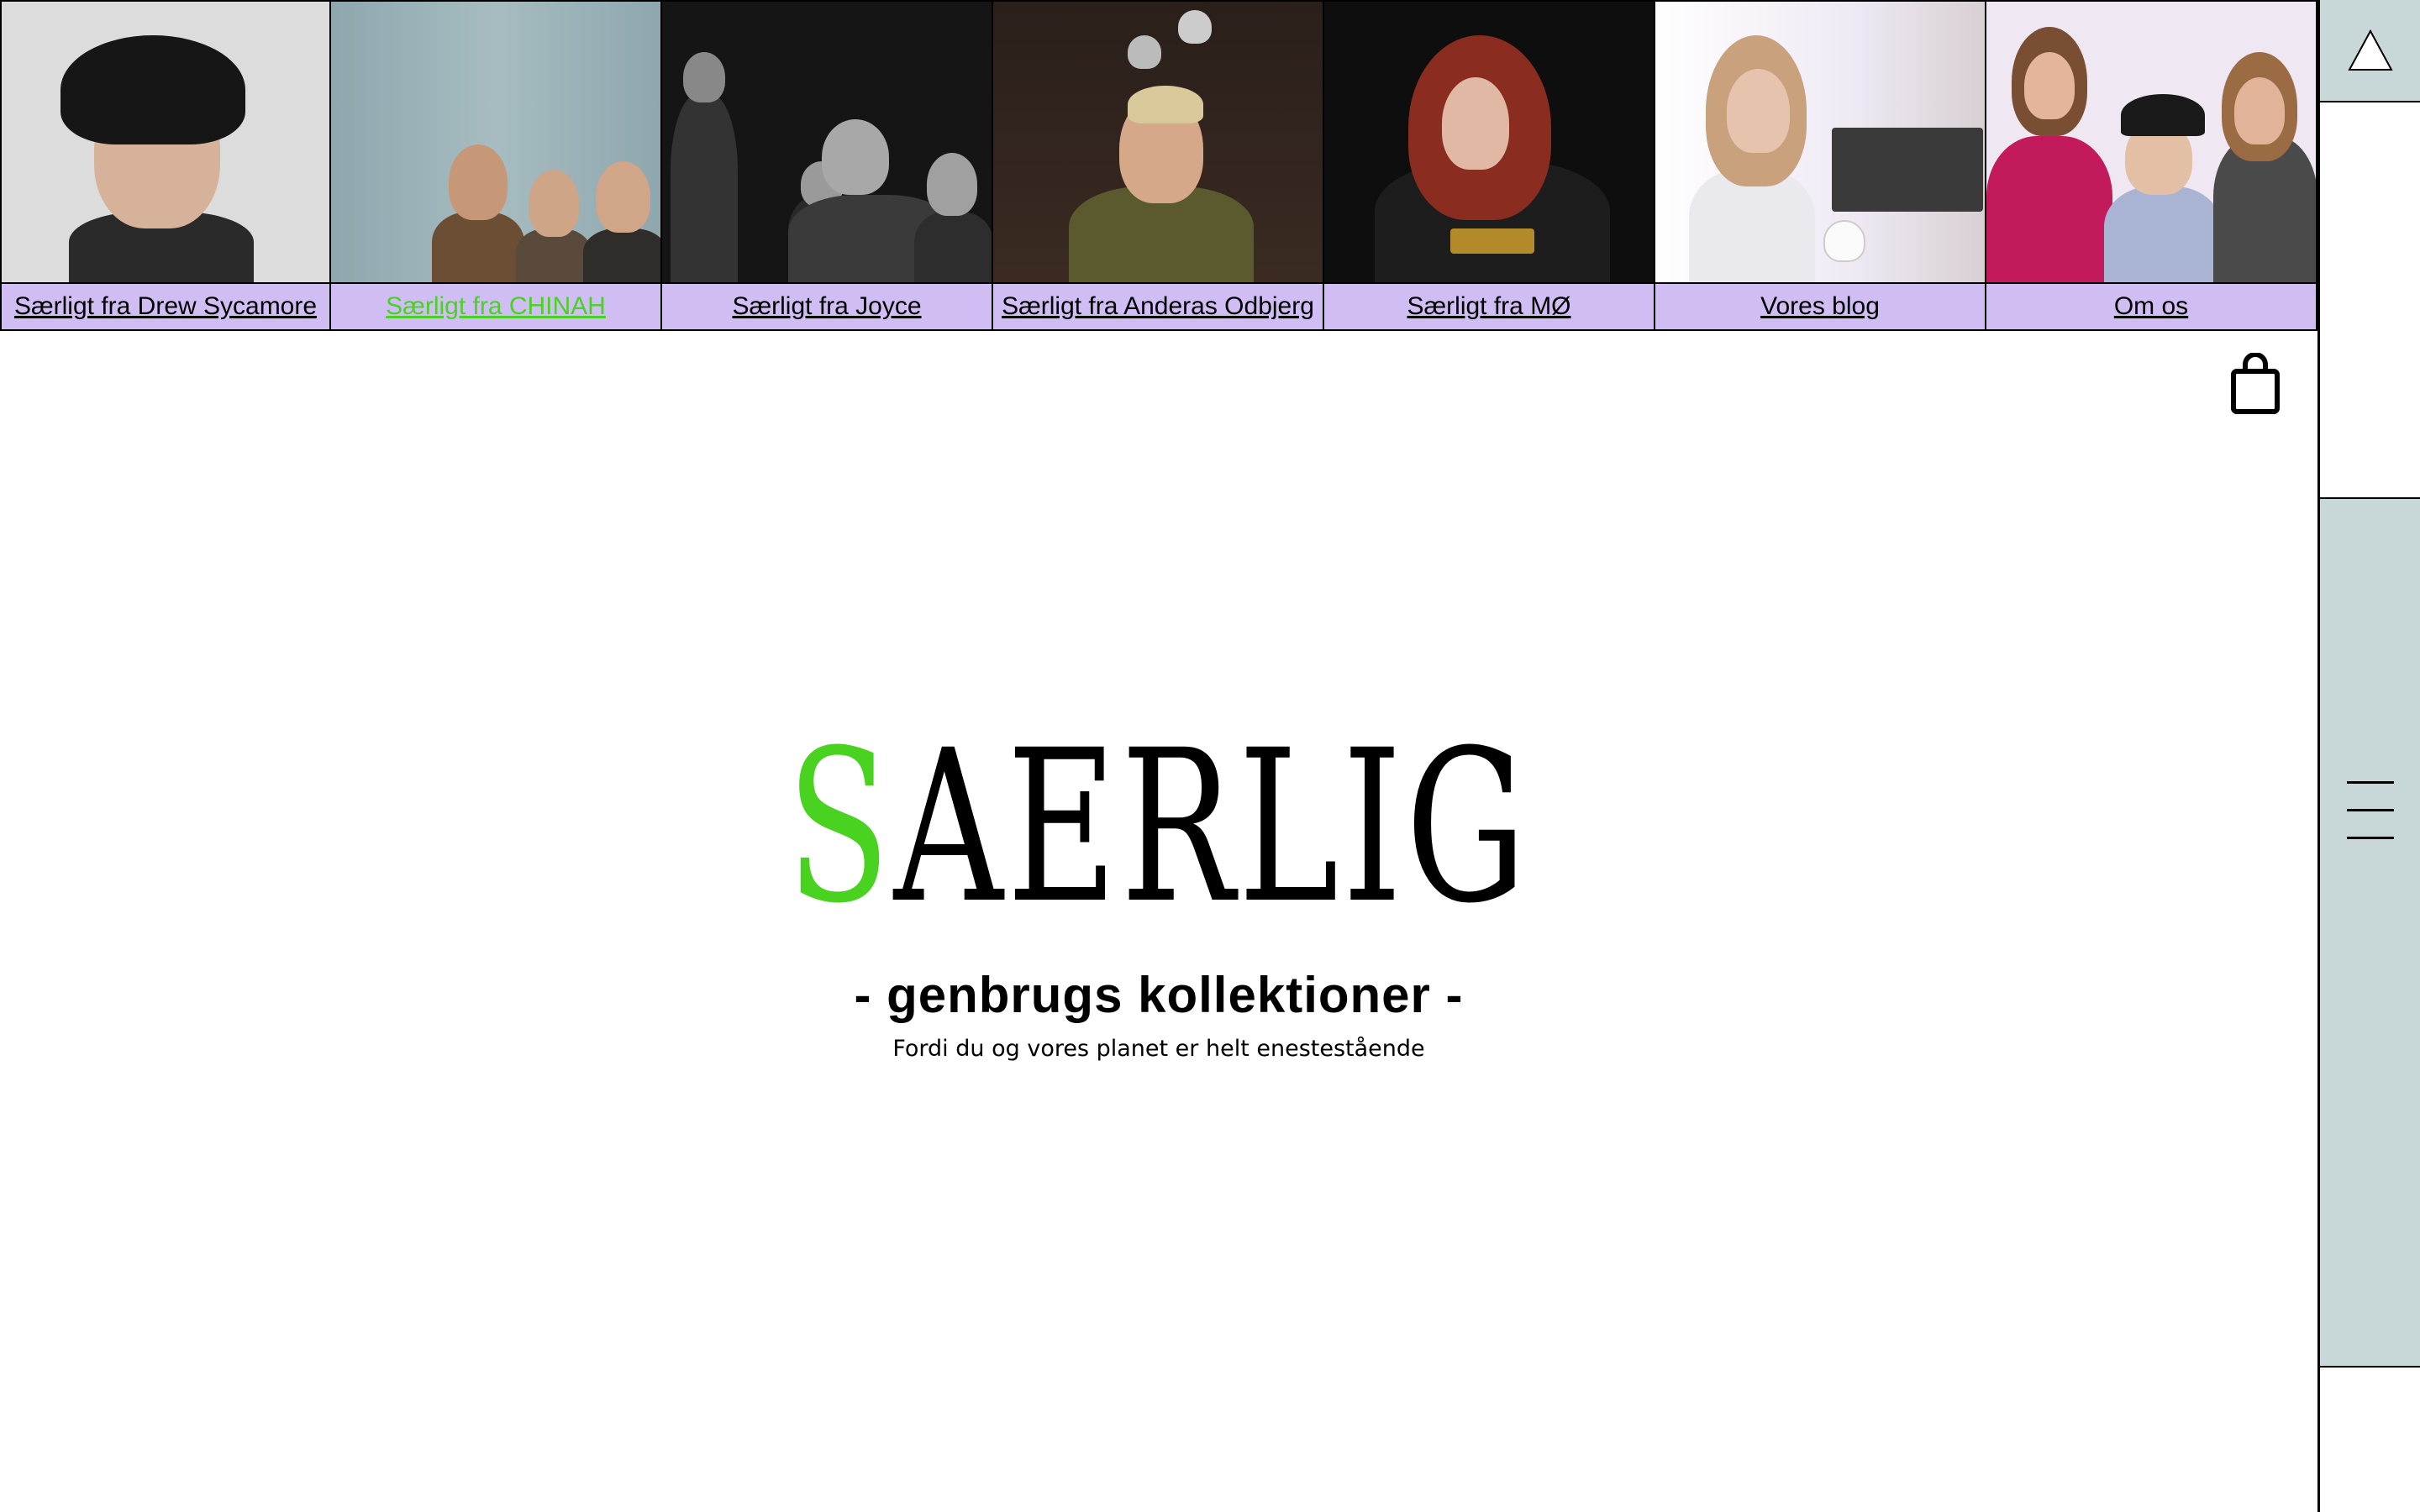 The image size is (2420, 1512). Describe the element at coordinates (1158, 142) in the screenshot. I see `anderas-odbjerg-photo` at that location.